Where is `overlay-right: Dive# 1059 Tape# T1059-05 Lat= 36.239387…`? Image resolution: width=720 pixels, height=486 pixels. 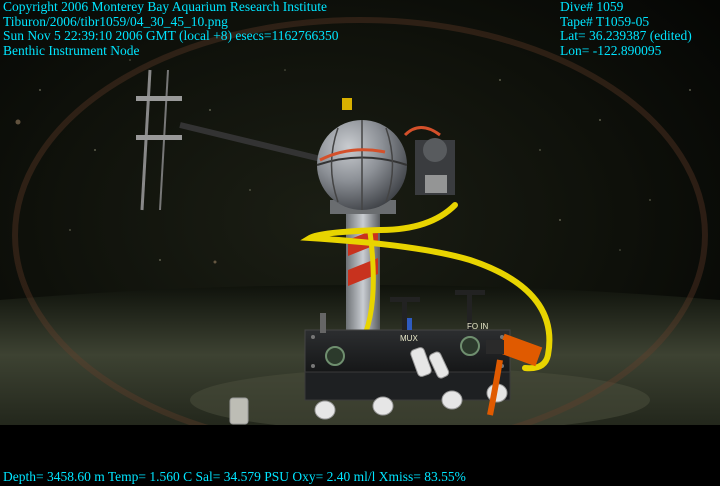 overlay-right: Dive# 1059 Tape# T1059-05 Lat= 36.239387… is located at coordinates (626, 29).